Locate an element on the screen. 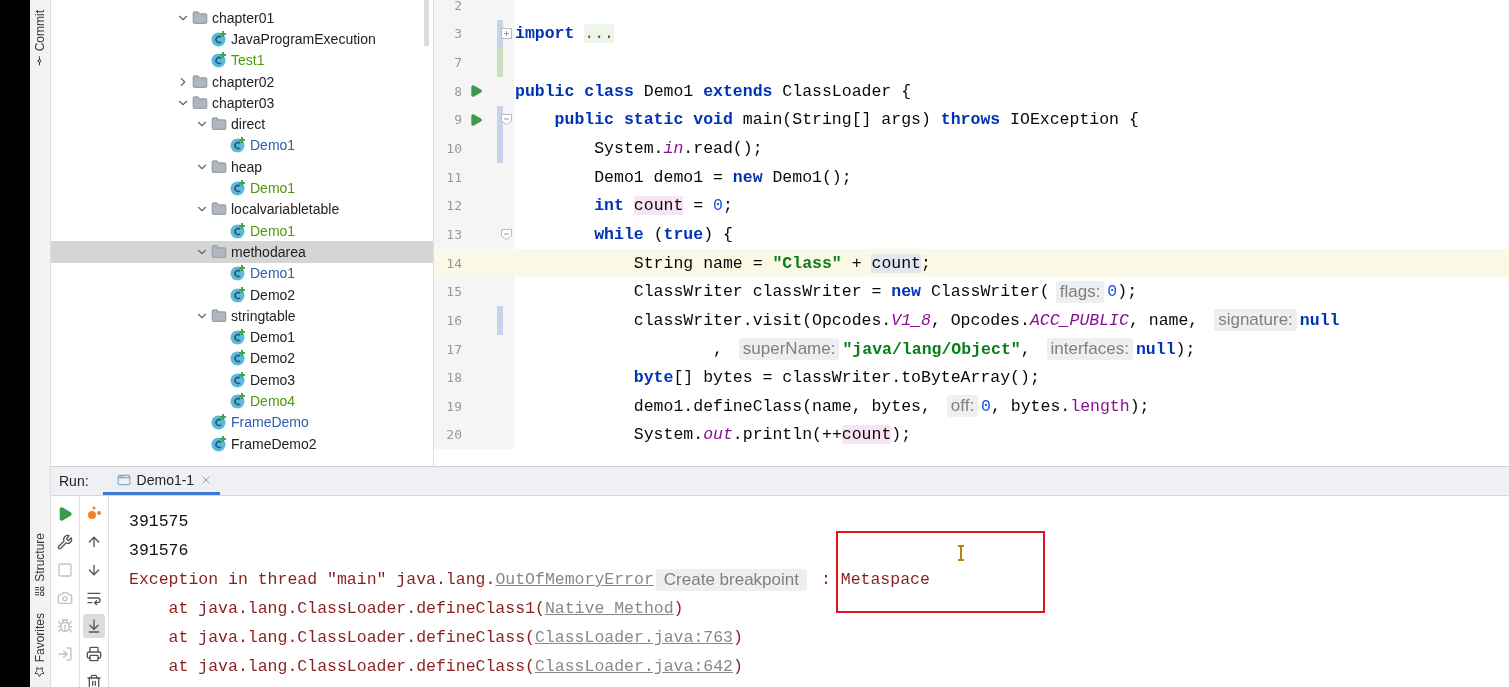 The image size is (1509, 687). code-text: true is located at coordinates (683, 234).